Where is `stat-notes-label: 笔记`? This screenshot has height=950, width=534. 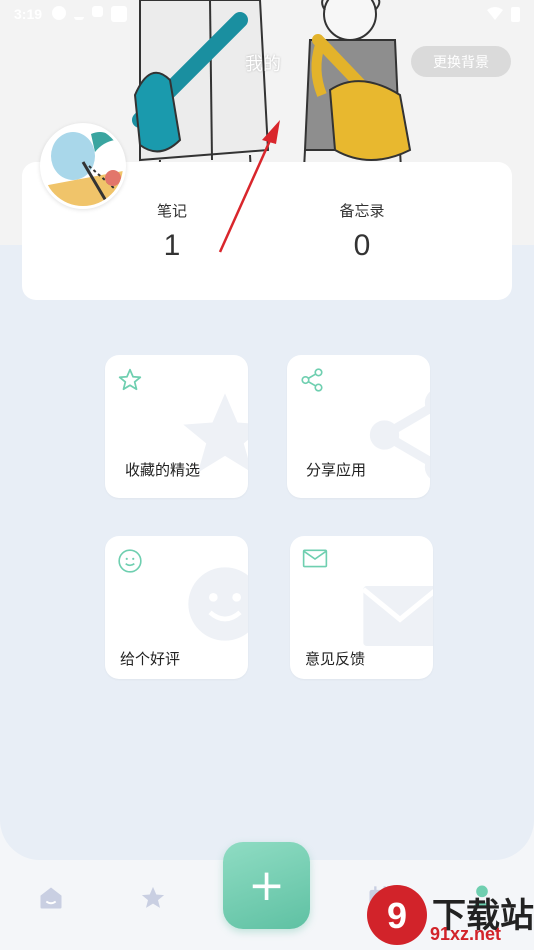 stat-notes-label: 笔记 is located at coordinates (171, 211).